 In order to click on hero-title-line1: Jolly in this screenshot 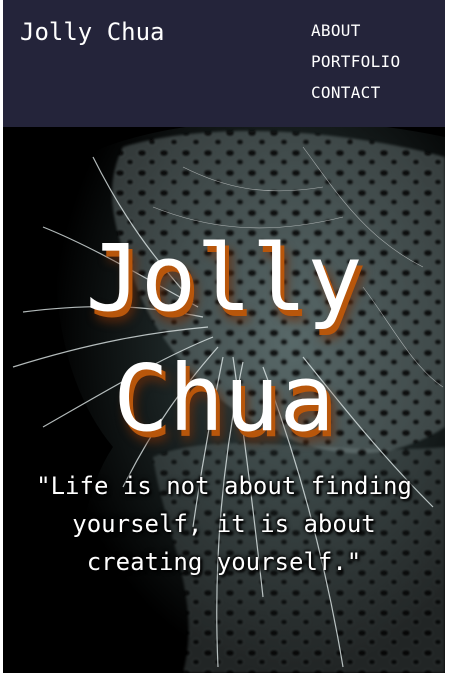, I will do `click(224, 278)`.